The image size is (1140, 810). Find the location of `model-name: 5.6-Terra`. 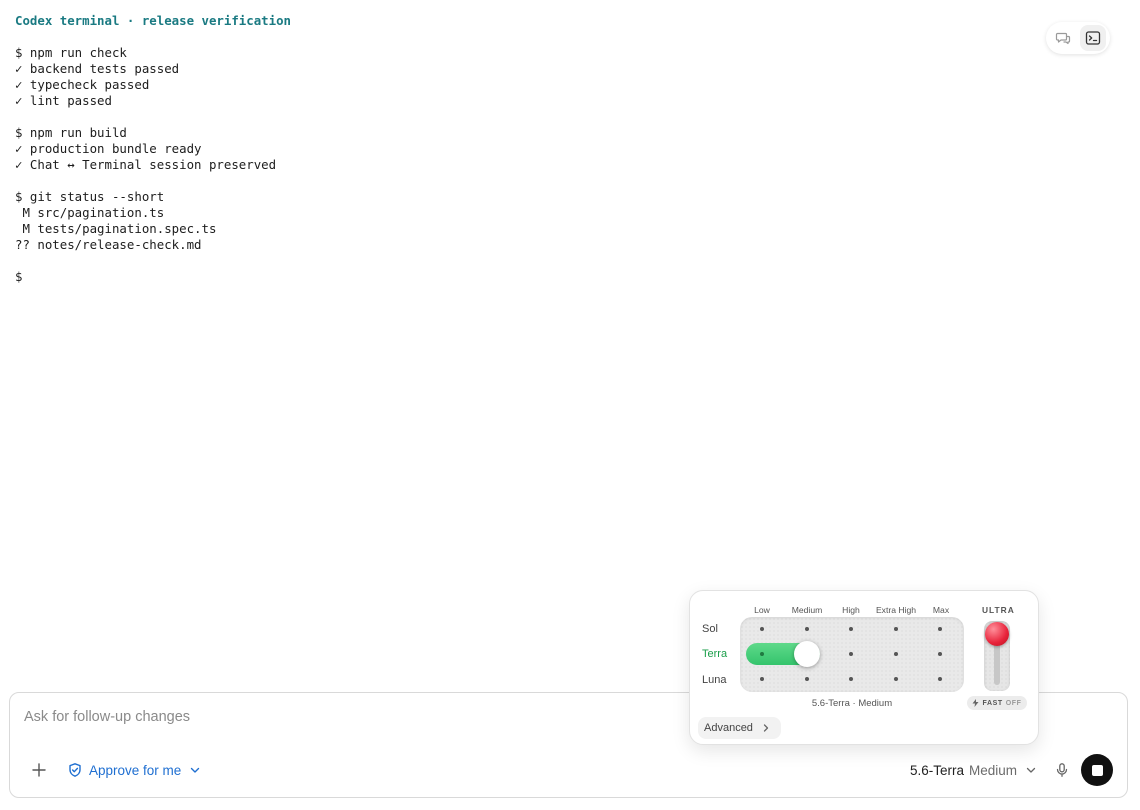

model-name: 5.6-Terra is located at coordinates (937, 770).